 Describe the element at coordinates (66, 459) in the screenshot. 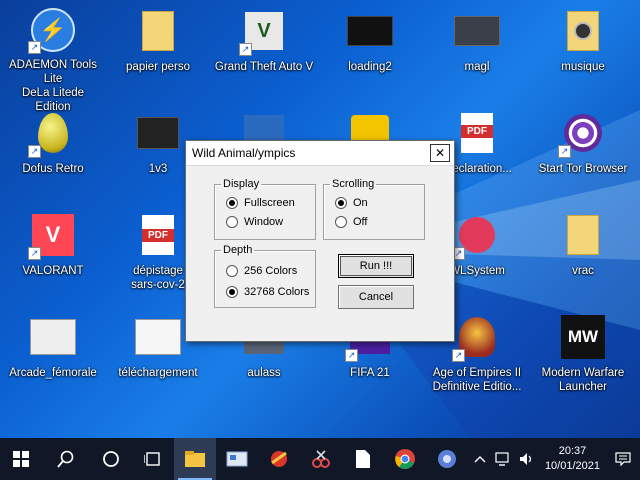

I see `search-button` at that location.